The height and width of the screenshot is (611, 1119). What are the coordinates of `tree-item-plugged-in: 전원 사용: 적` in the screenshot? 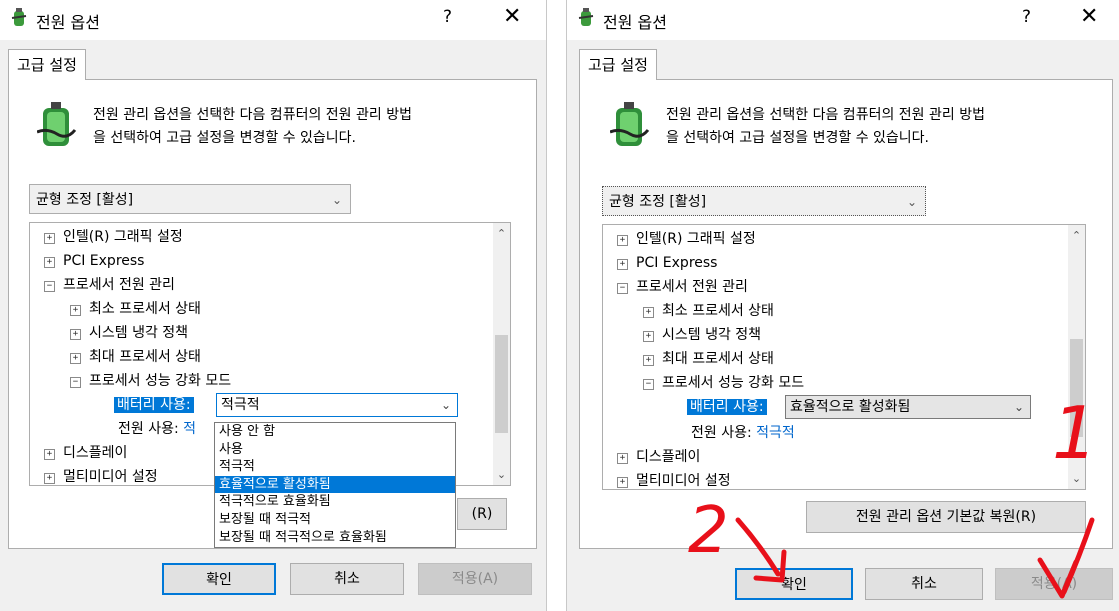 It's located at (157, 429).